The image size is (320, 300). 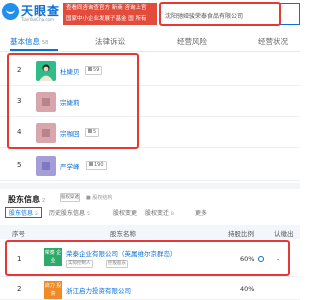 I want to click on table-row: 2 启力 投资 浙江启力投资有限公司 40%, so click(x=150, y=289).